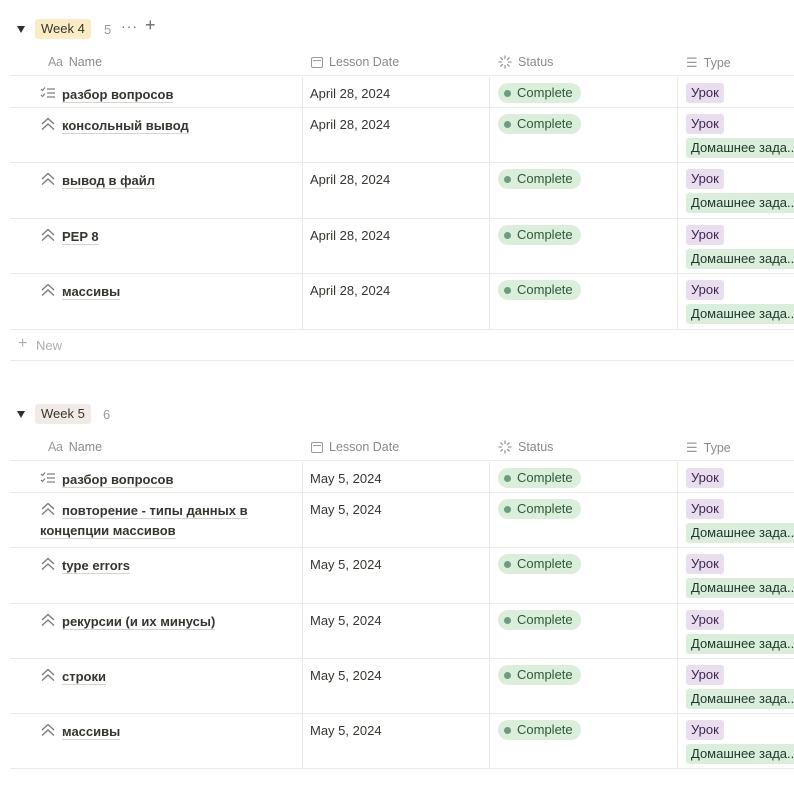 The width and height of the screenshot is (794, 794). Describe the element at coordinates (80, 237) in the screenshot. I see `row-title: PEP 8` at that location.